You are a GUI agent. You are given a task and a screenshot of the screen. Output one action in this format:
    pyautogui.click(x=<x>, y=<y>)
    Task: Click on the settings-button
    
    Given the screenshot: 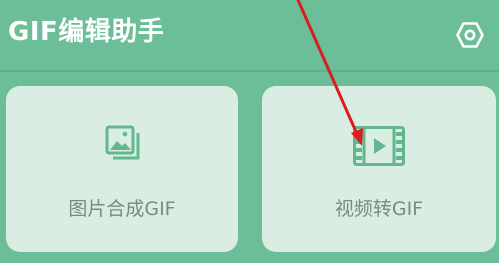 What is the action you would take?
    pyautogui.click(x=470, y=35)
    